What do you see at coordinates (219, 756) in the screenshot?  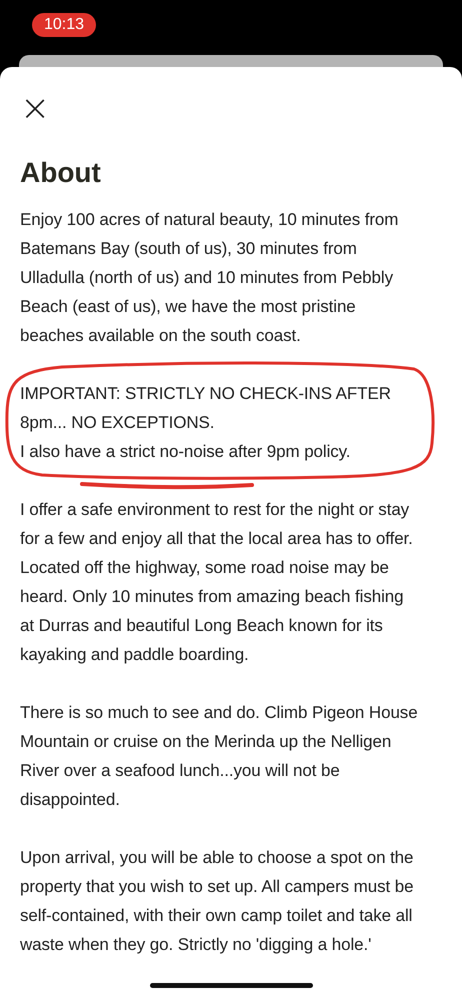 I see `description-paragraph: There is so much to see and do. Climb Pigeon House Mountain or cruise on the Merinda up the Nelligen River over a seafood lunch...you will not be disappointed.` at bounding box center [219, 756].